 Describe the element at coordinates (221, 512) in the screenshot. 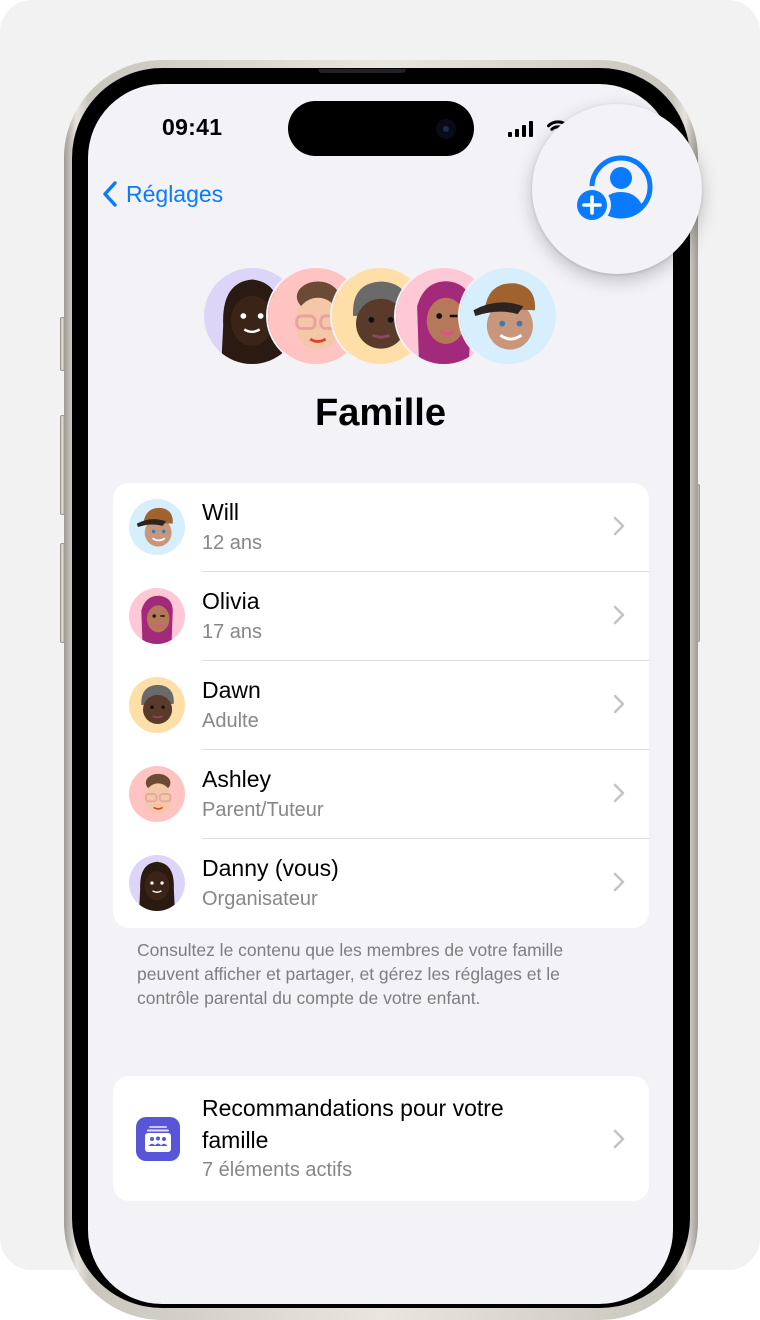

I see `member-name: Will` at that location.